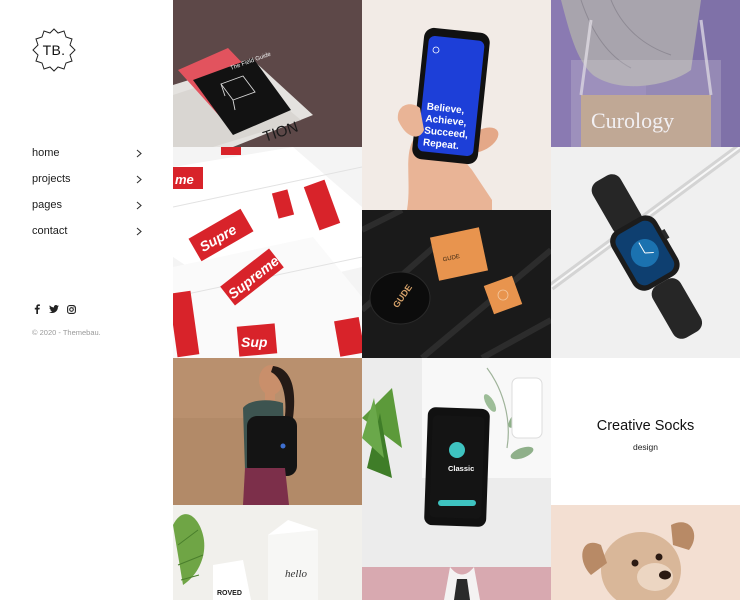 This screenshot has height=600, width=740. Describe the element at coordinates (71, 309) in the screenshot. I see `instagram-icon` at that location.